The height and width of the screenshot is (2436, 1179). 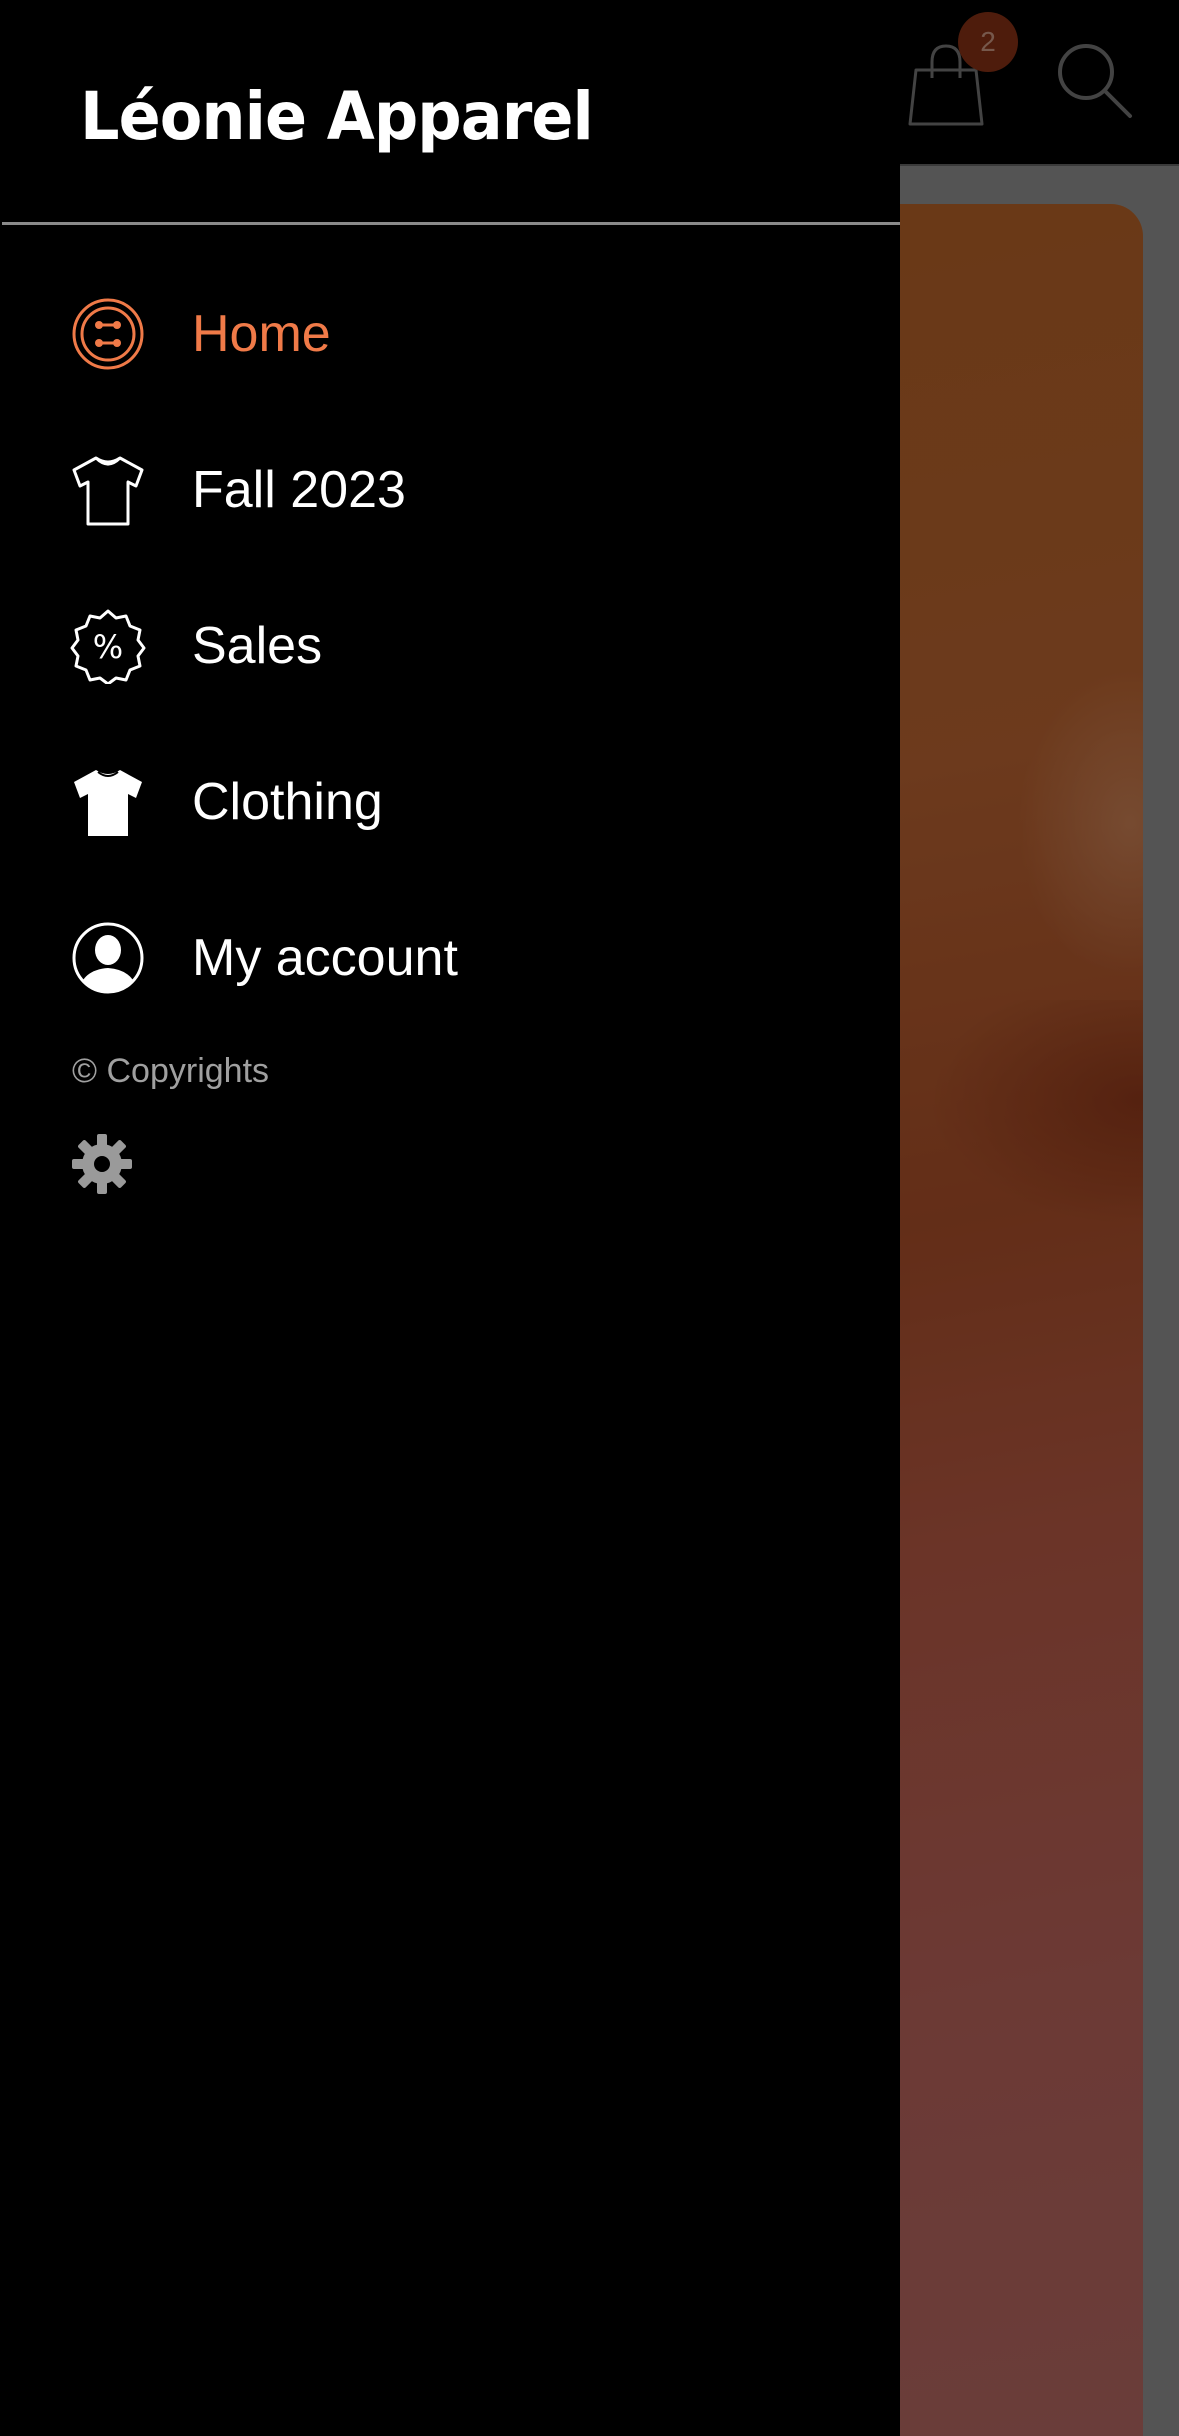 I want to click on gear-icon, so click(x=102, y=1164).